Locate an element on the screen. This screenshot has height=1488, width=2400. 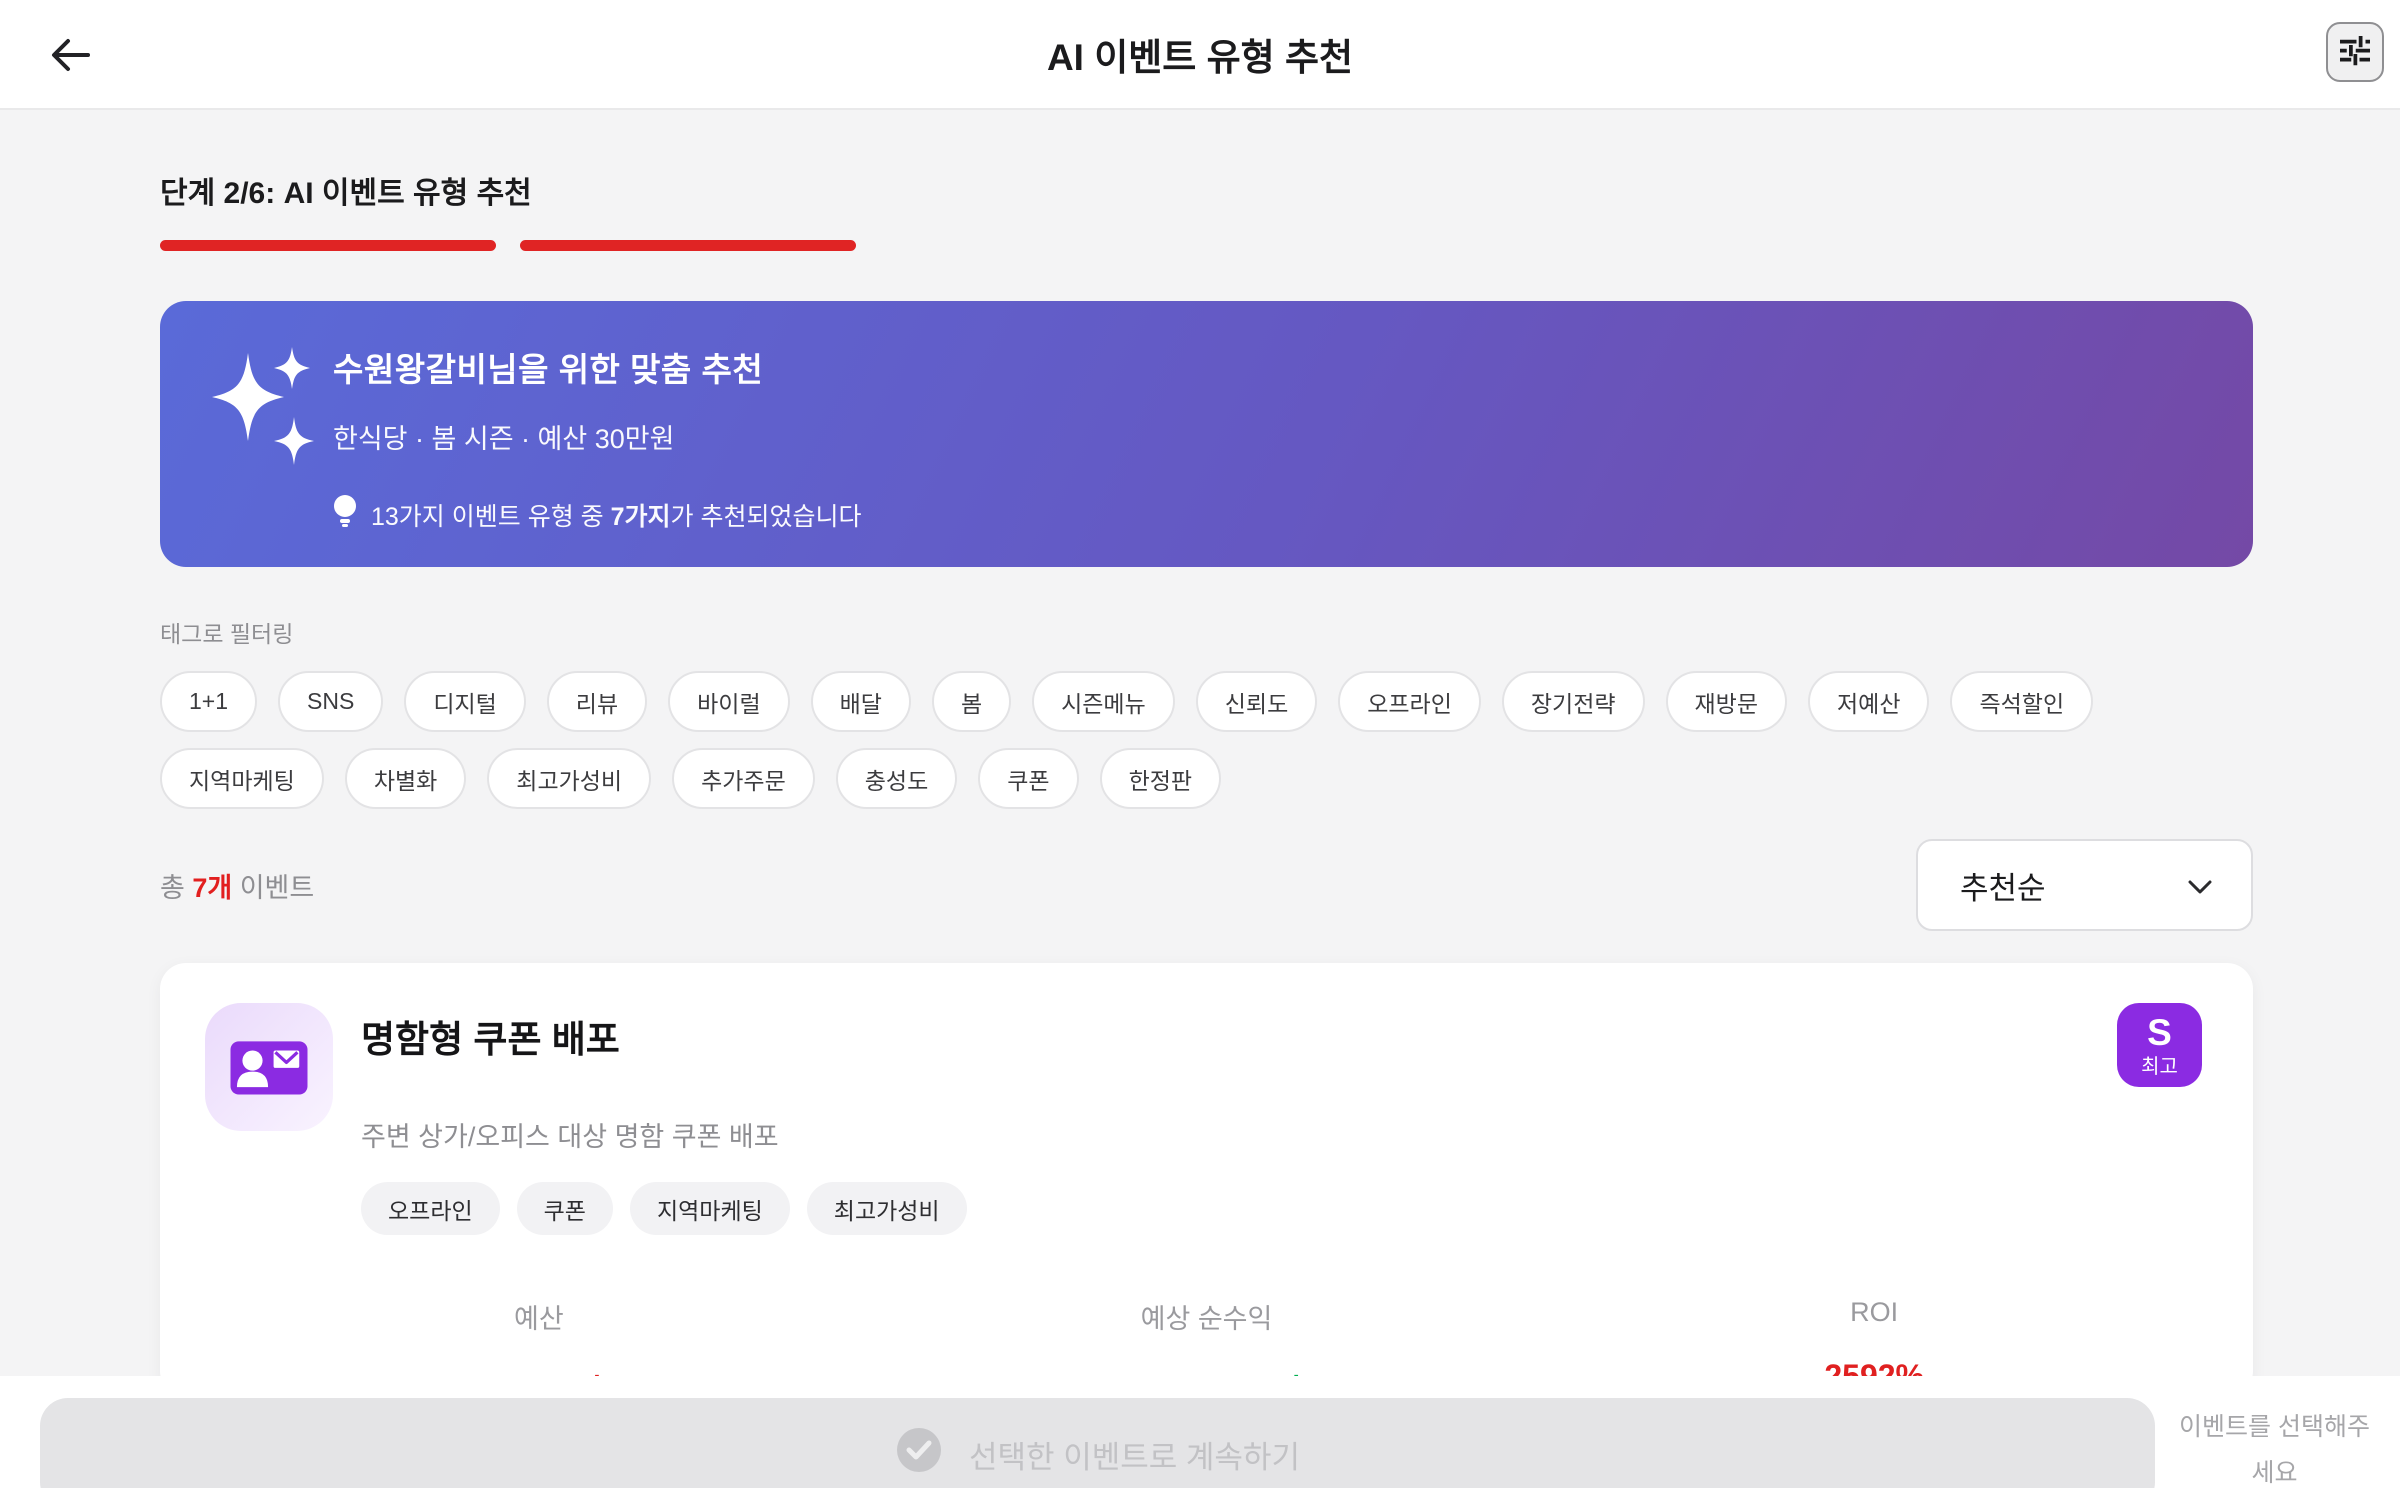
filter-chip: 1+1 is located at coordinates (209, 701).